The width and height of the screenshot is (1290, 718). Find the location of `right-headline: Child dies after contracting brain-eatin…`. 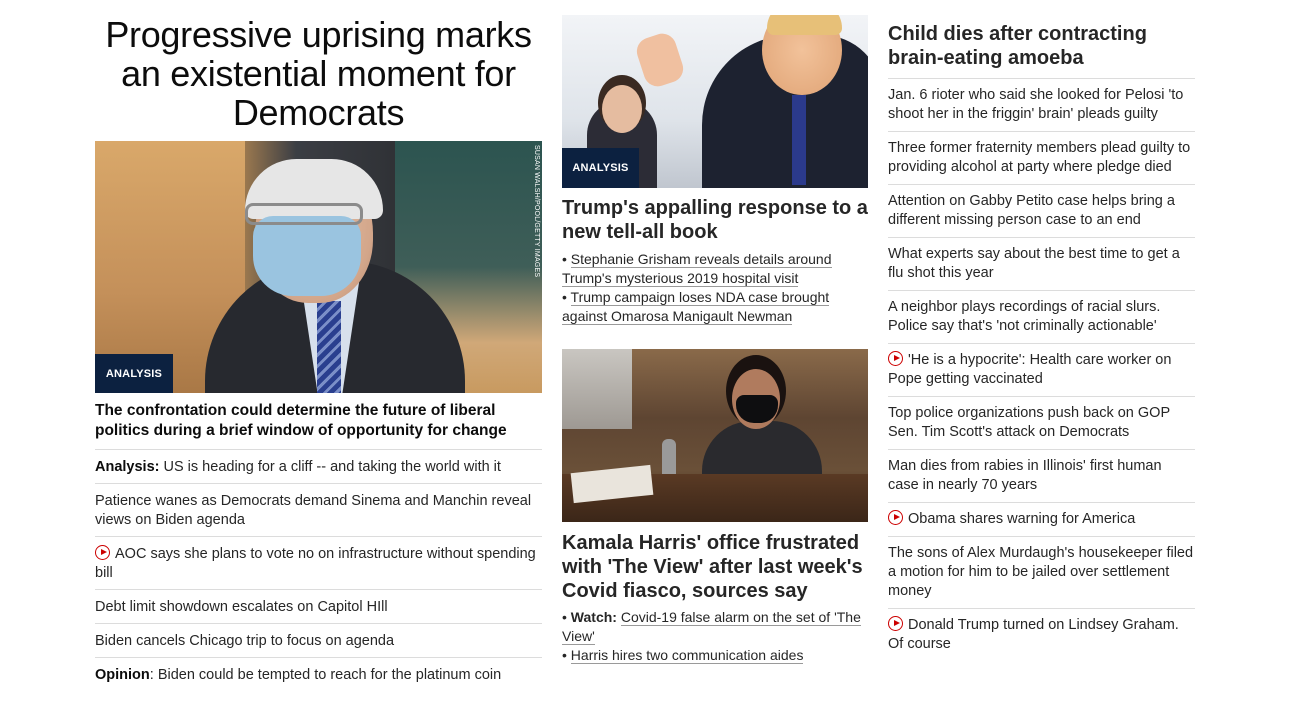

right-headline: Child dies after contracting brain-eatin… is located at coordinates (1041, 47).